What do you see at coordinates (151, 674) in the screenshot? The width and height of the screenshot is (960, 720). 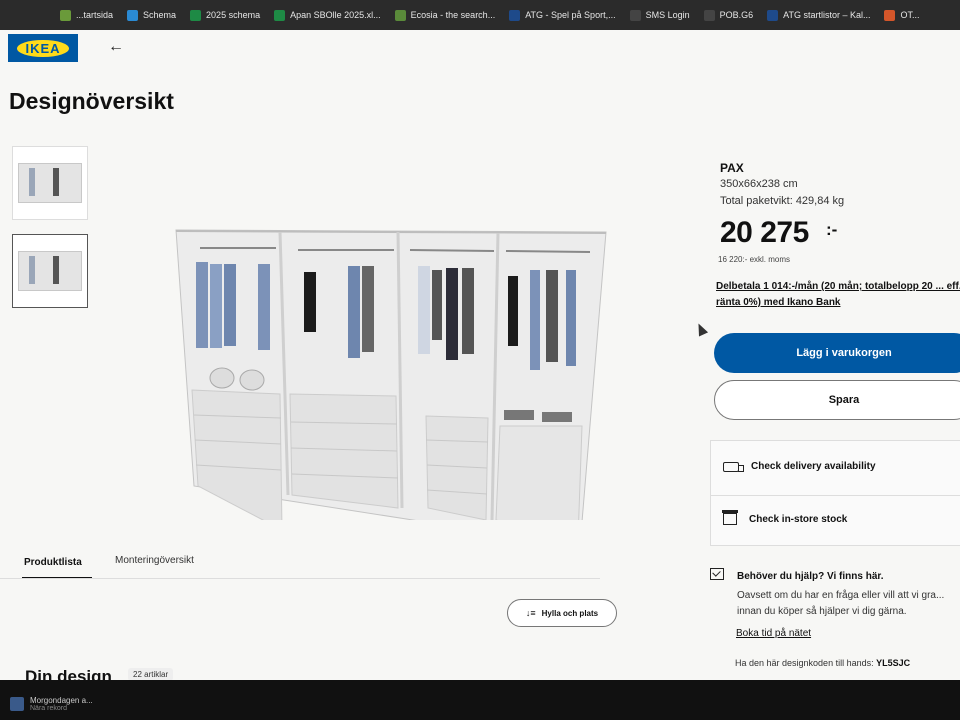 I see `item-count-badge: 22 artiklar` at bounding box center [151, 674].